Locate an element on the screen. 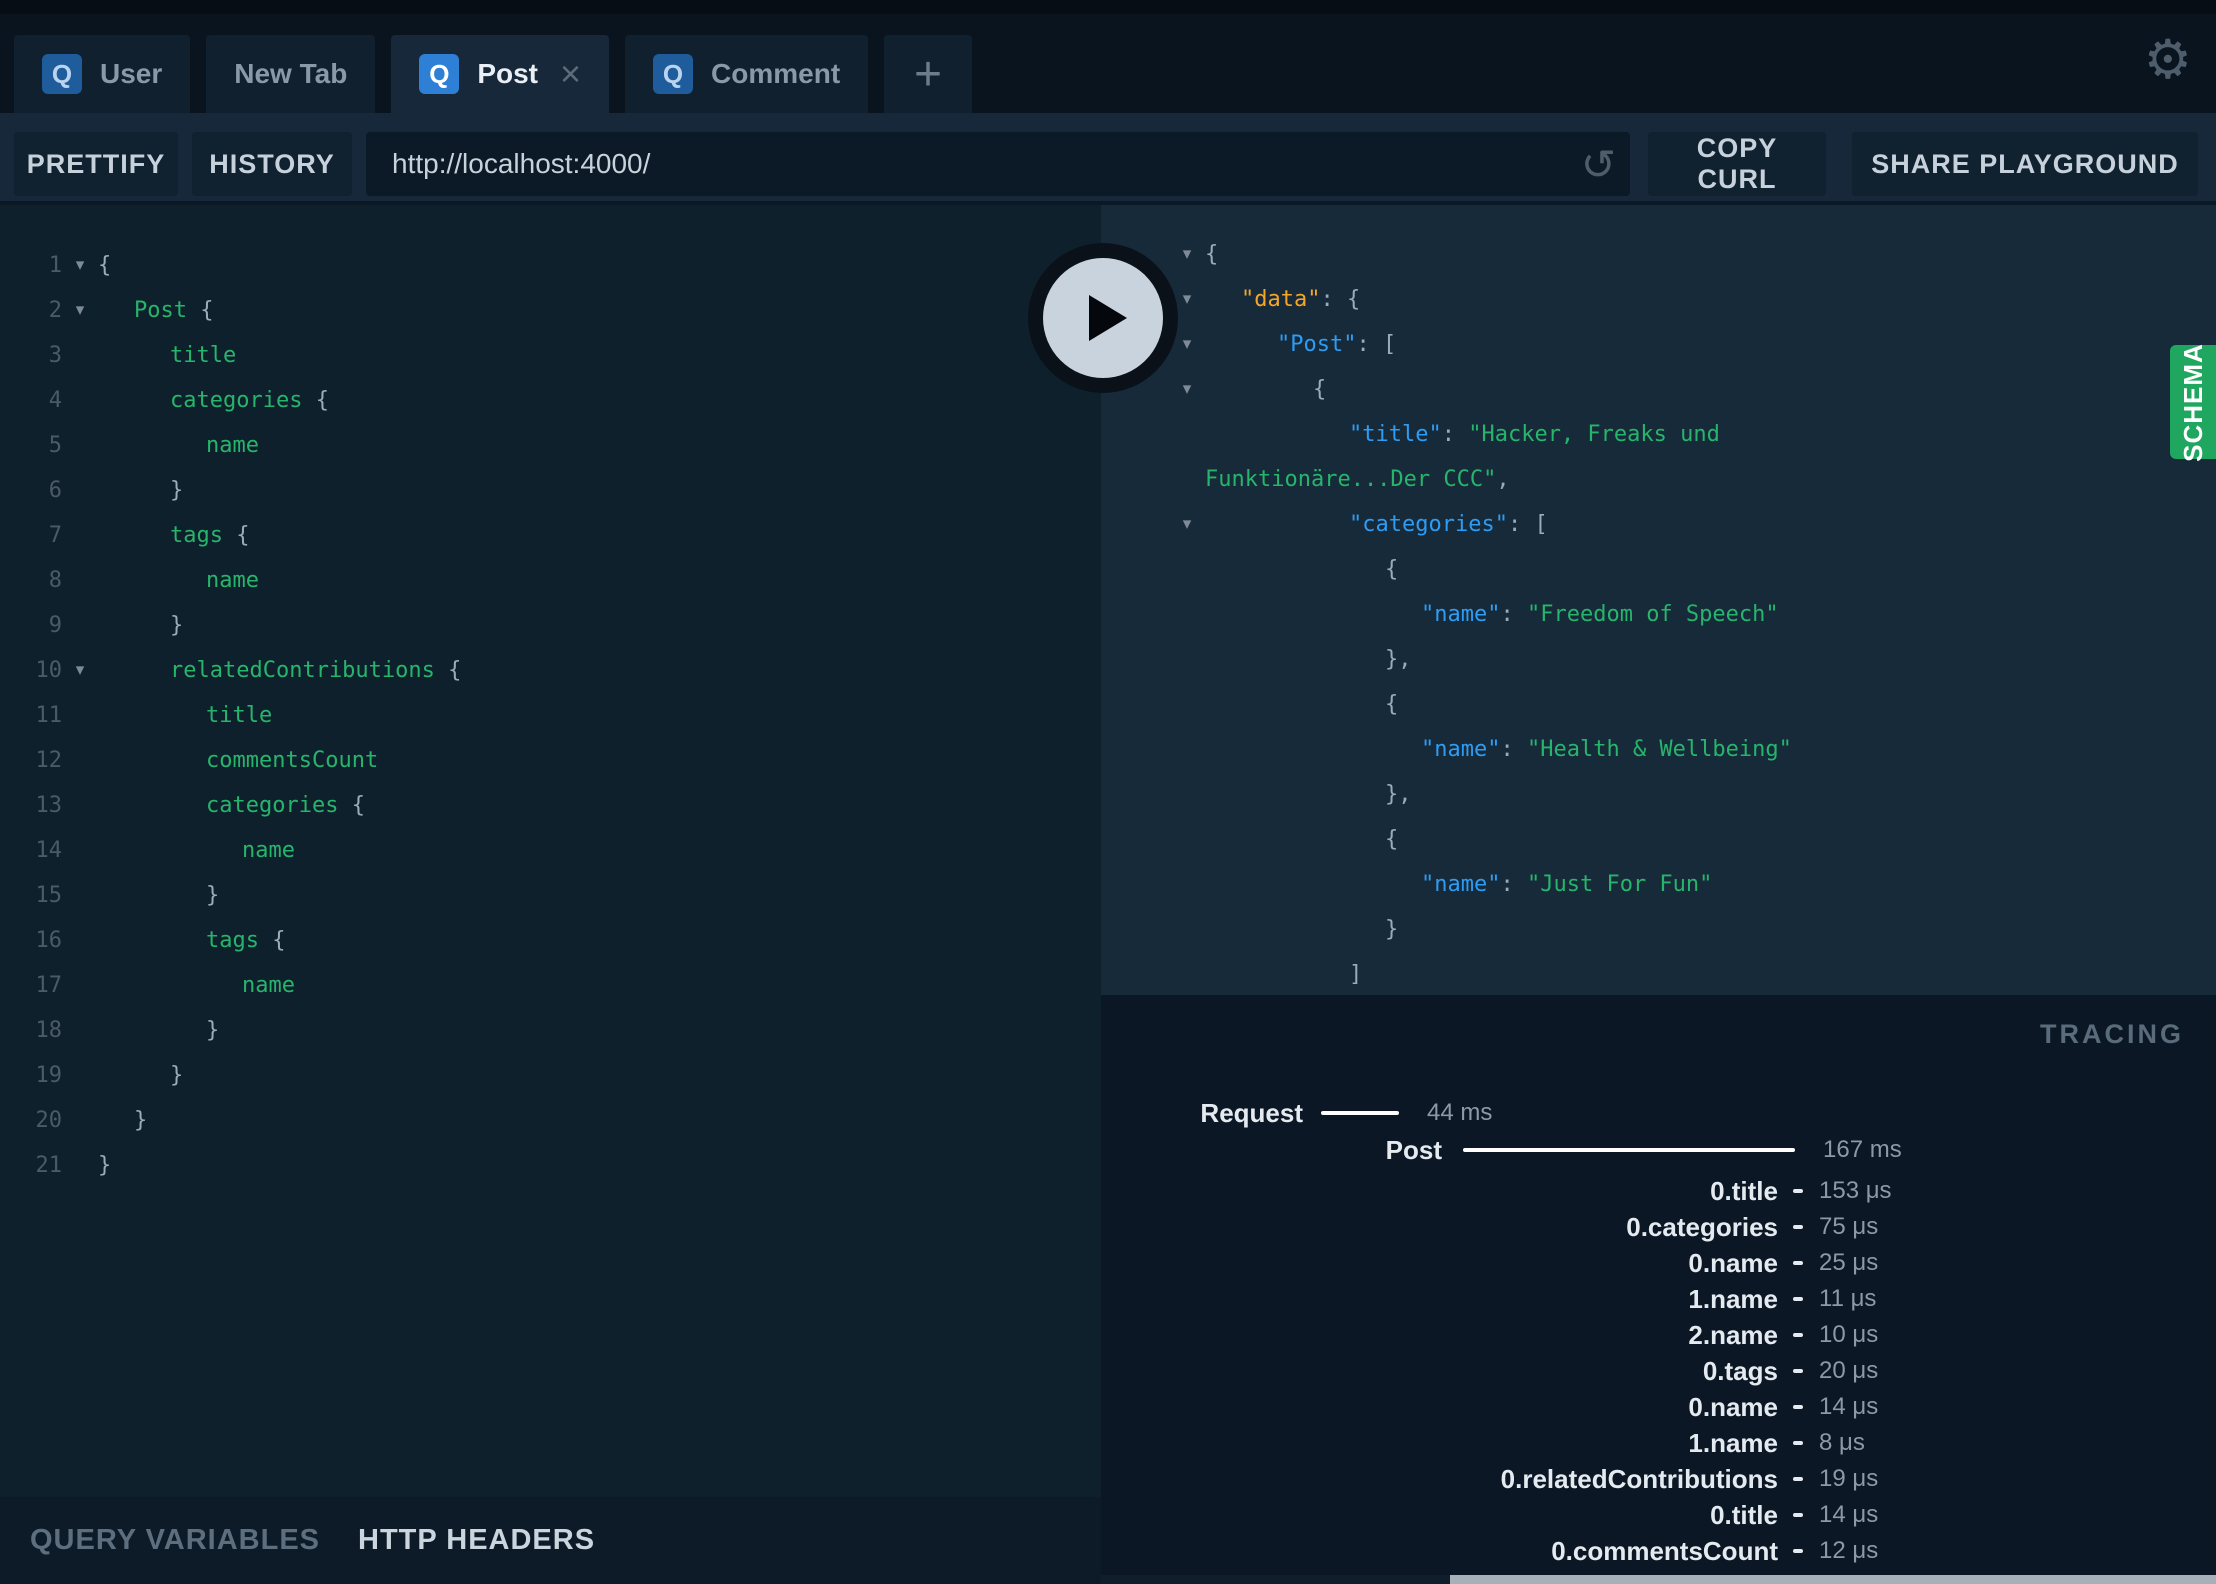  tracing-scrollbar-thumb is located at coordinates (1833, 1579).